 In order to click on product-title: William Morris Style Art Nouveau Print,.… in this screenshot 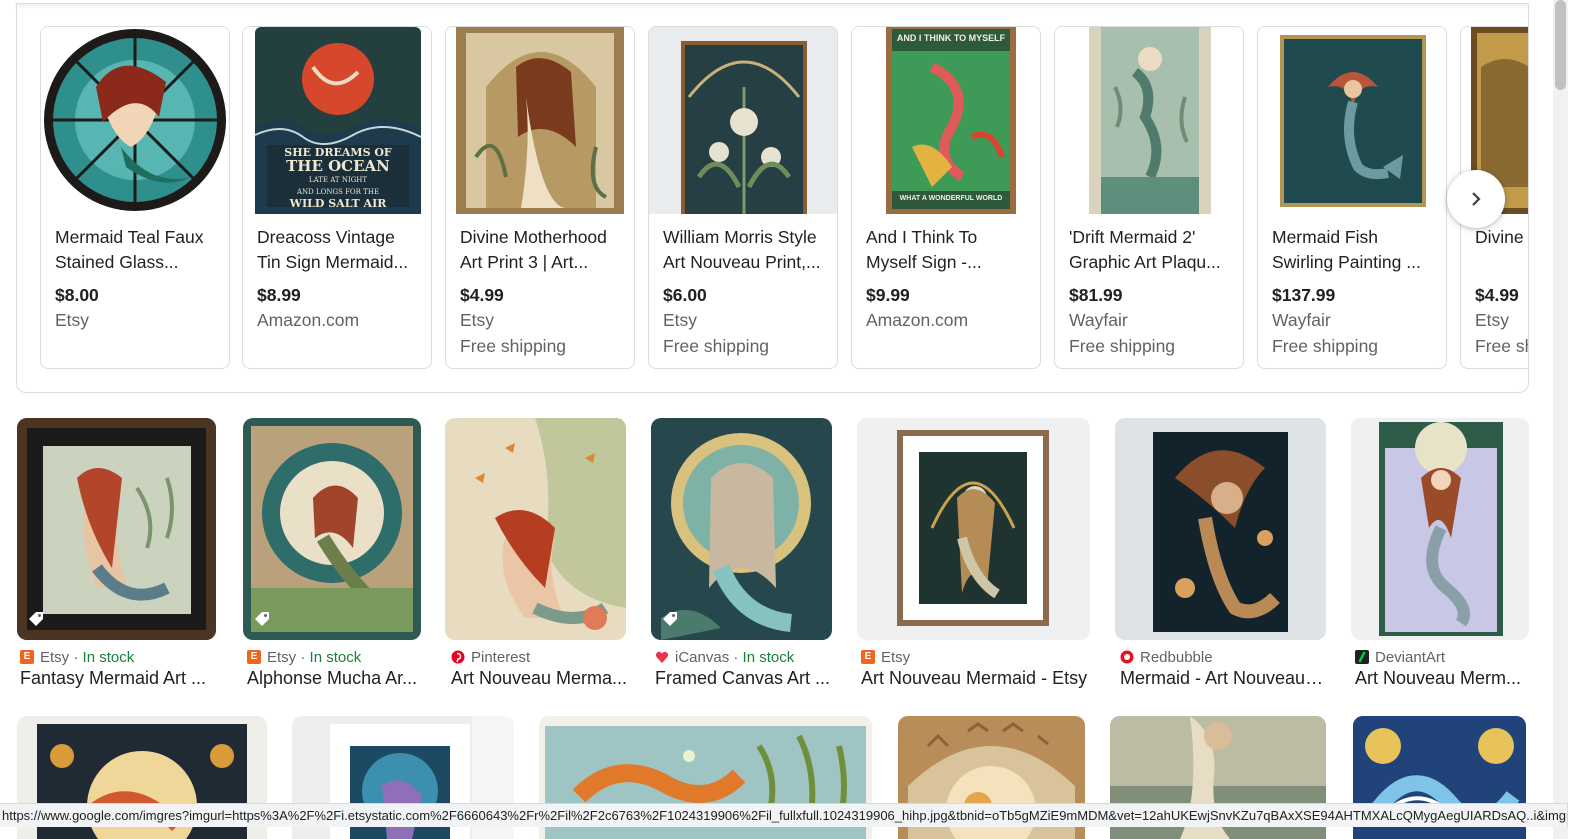, I will do `click(742, 249)`.